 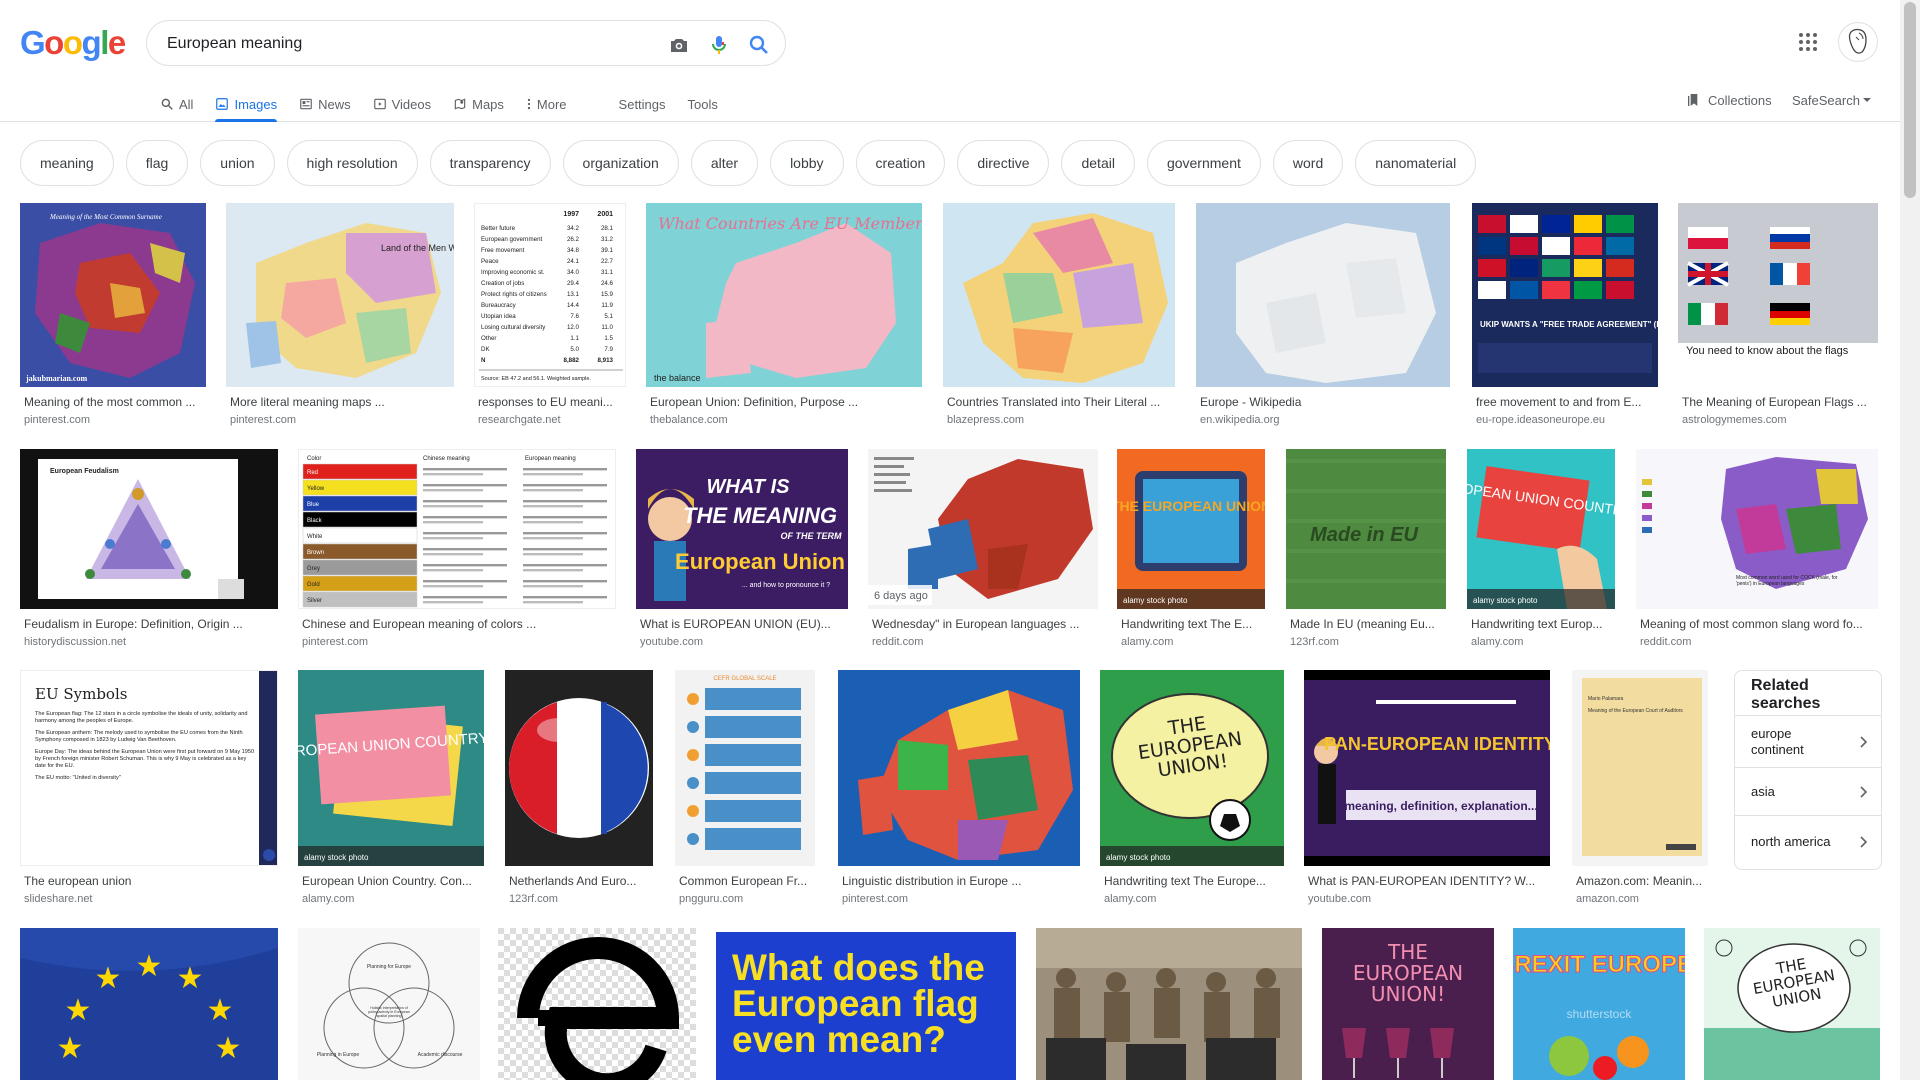 I want to click on apps-grid-icon, so click(x=1808, y=42).